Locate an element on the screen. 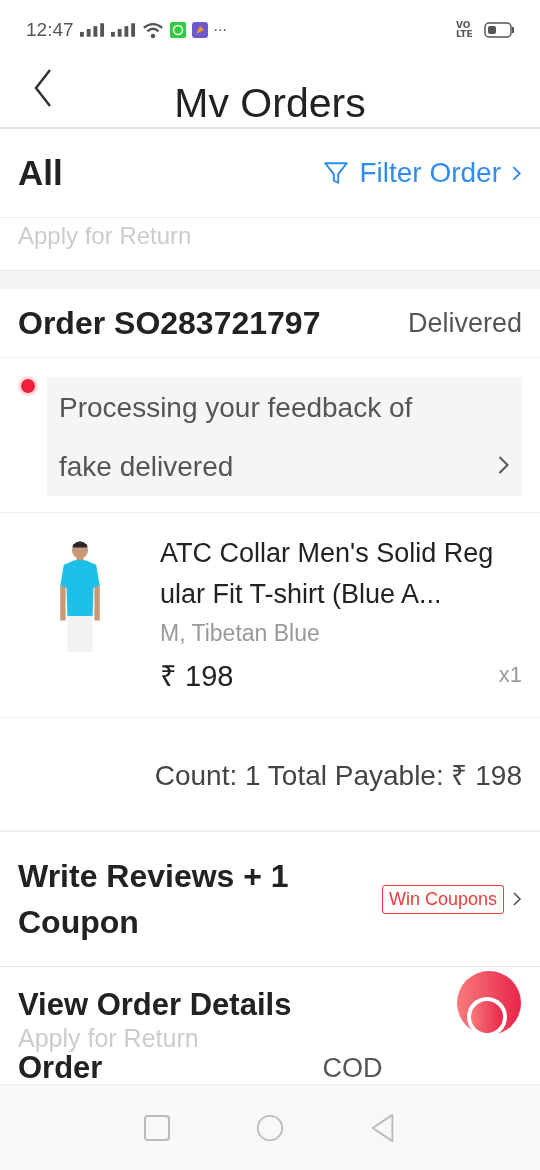 The width and height of the screenshot is (540, 1170). chat-app-icon is located at coordinates (177, 30).